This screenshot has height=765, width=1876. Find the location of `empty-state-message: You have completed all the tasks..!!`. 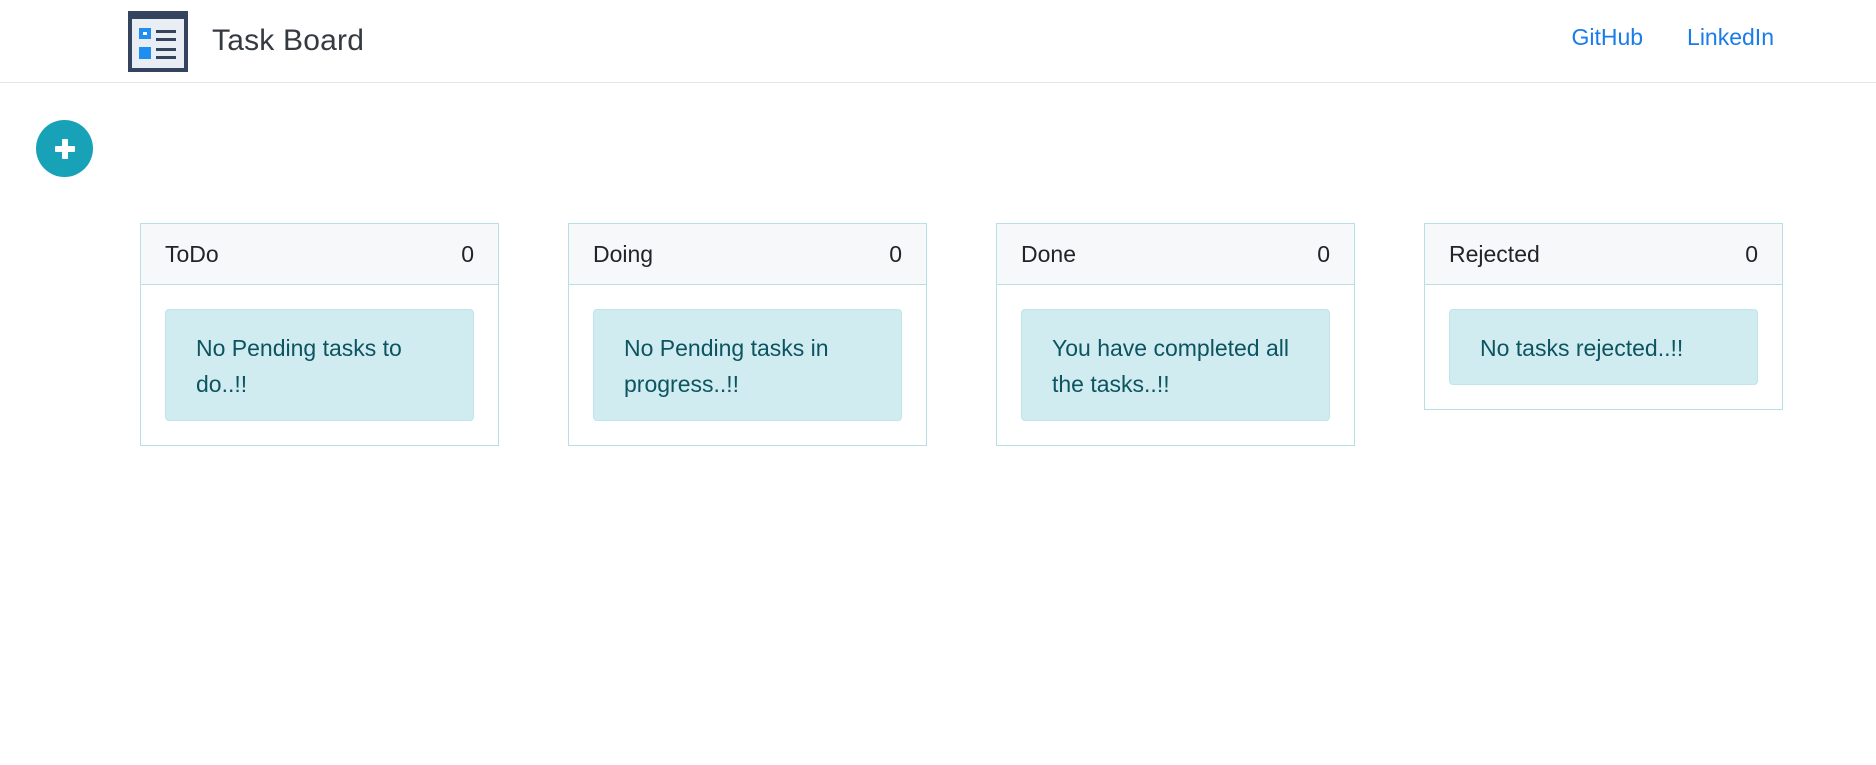

empty-state-message: You have completed all the tasks..!! is located at coordinates (1175, 365).